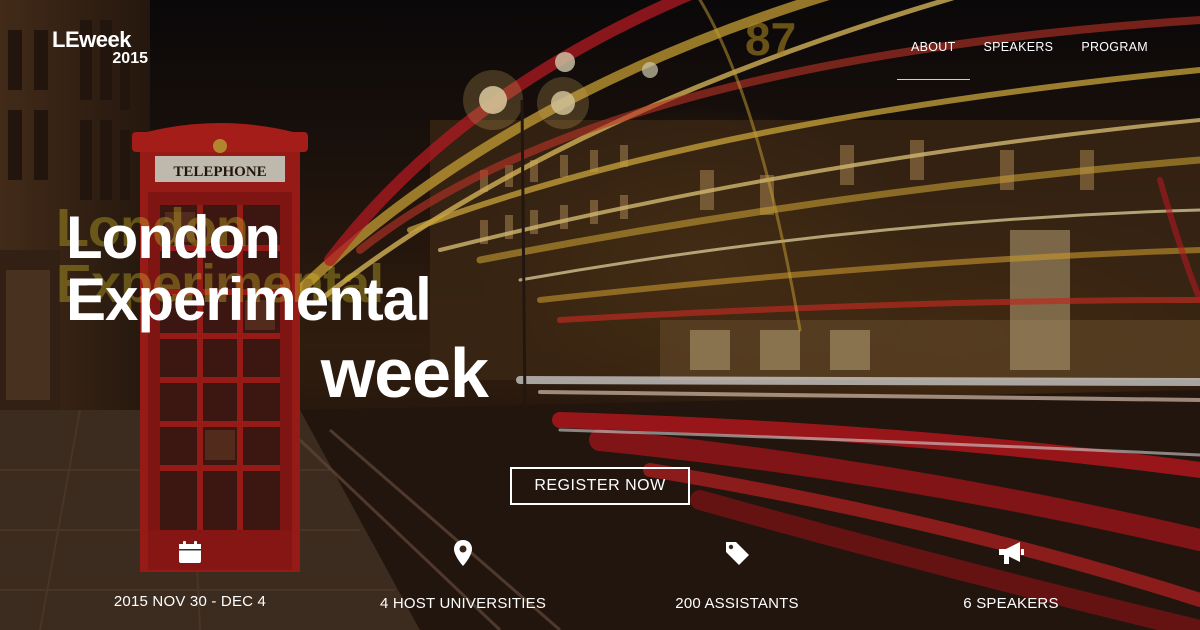  What do you see at coordinates (933, 59) in the screenshot?
I see `nav-about: ABOUT` at bounding box center [933, 59].